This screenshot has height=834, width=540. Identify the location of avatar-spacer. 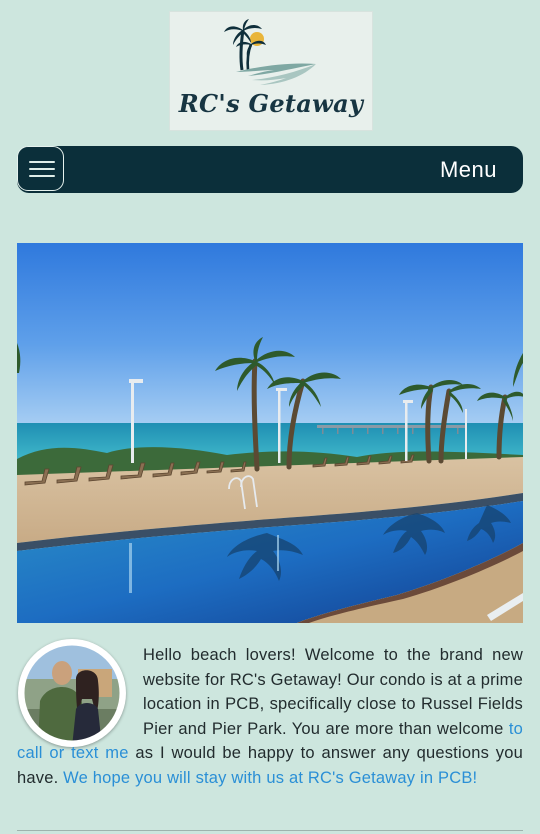
(76, 692).